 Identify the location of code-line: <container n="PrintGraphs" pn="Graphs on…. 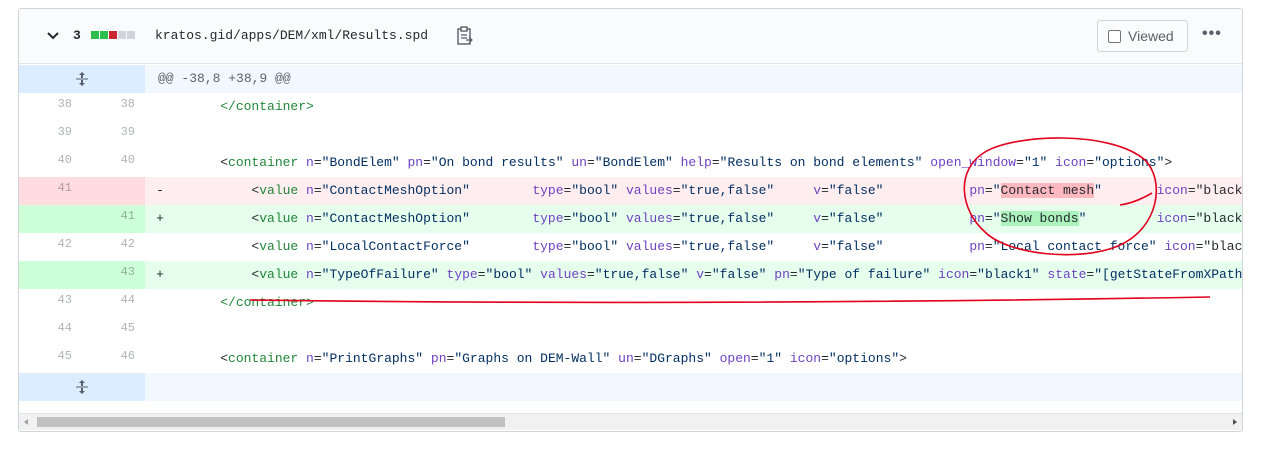
(705, 359).